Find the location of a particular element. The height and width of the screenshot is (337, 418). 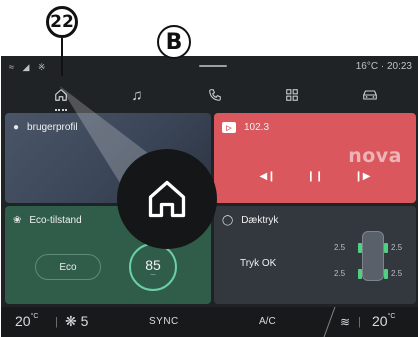

main-nav-bar: ♫ is located at coordinates (209, 95).